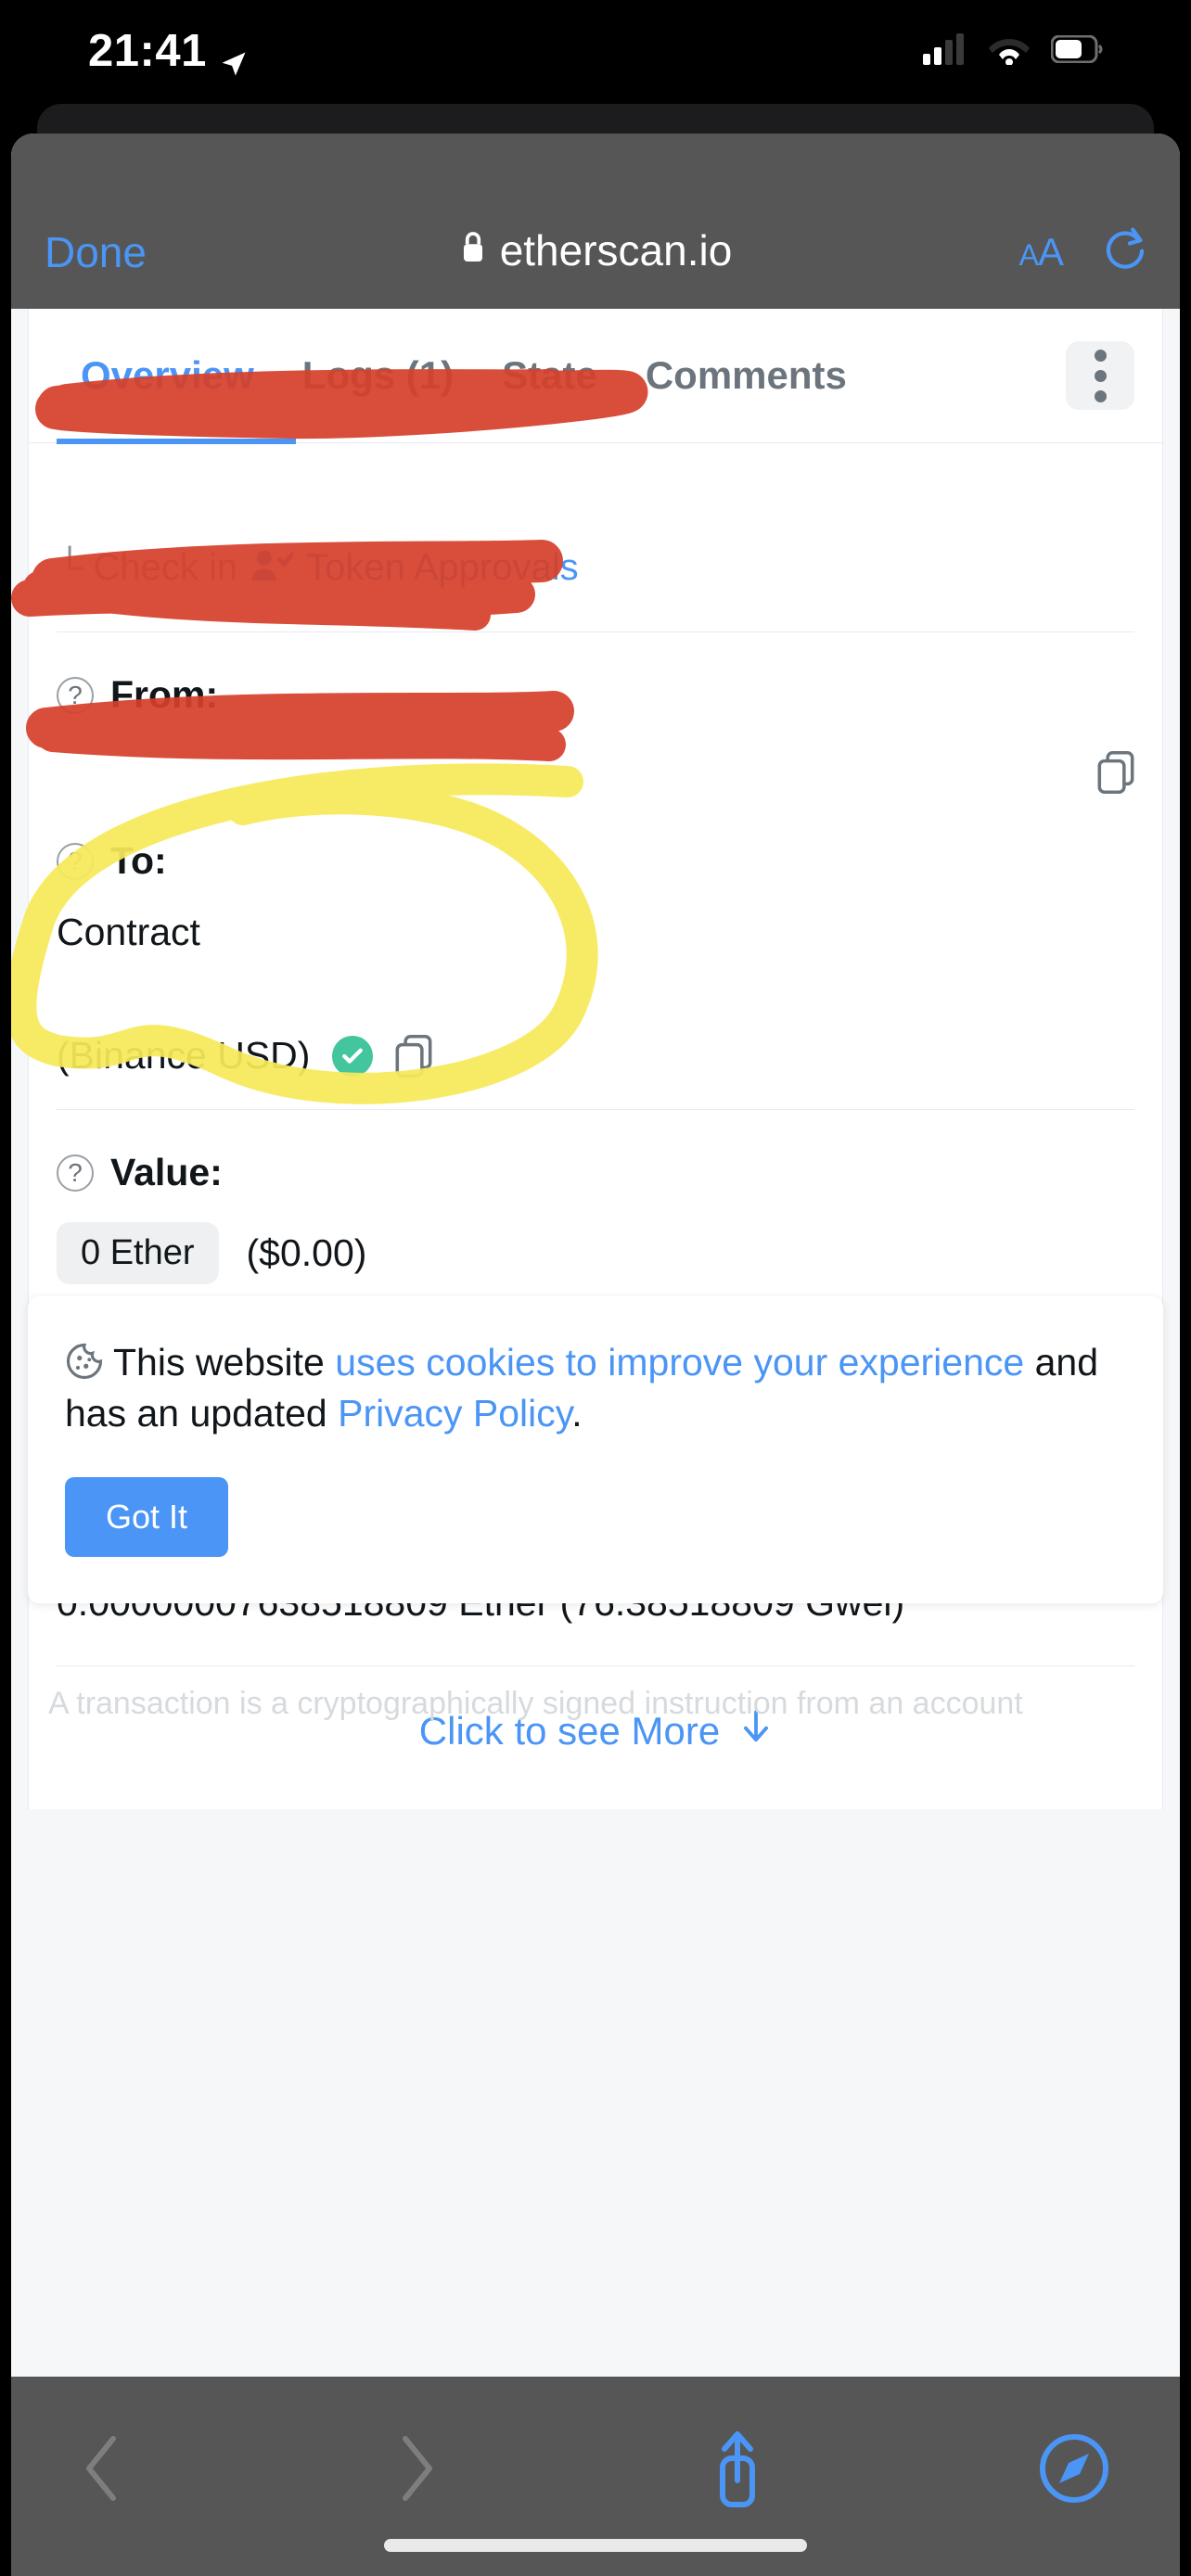  What do you see at coordinates (306, 1252) in the screenshot?
I see `value-fiat: ($0.00)` at bounding box center [306, 1252].